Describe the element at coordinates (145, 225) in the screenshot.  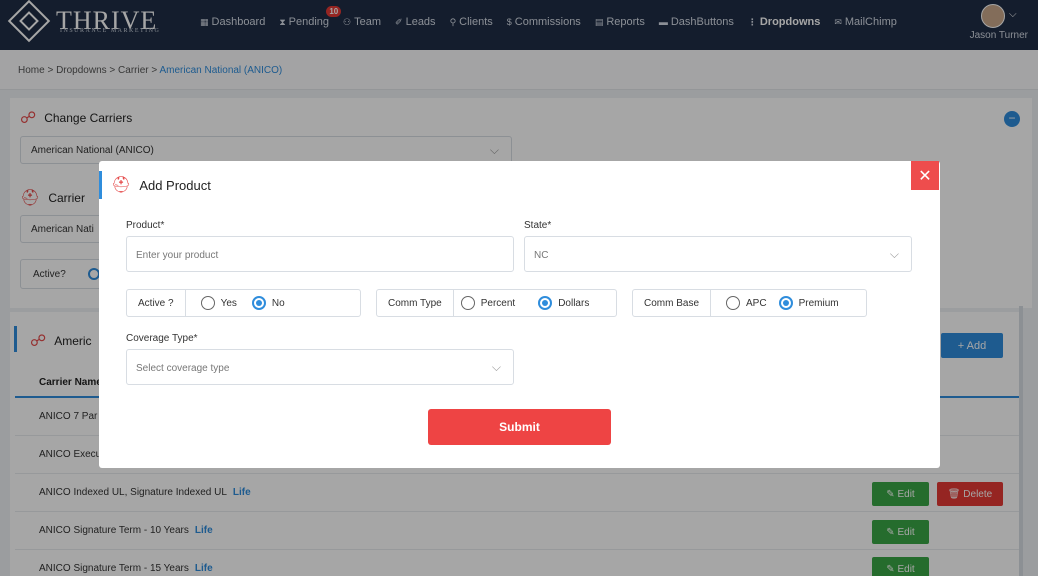
I see `product-label: Product*` at that location.